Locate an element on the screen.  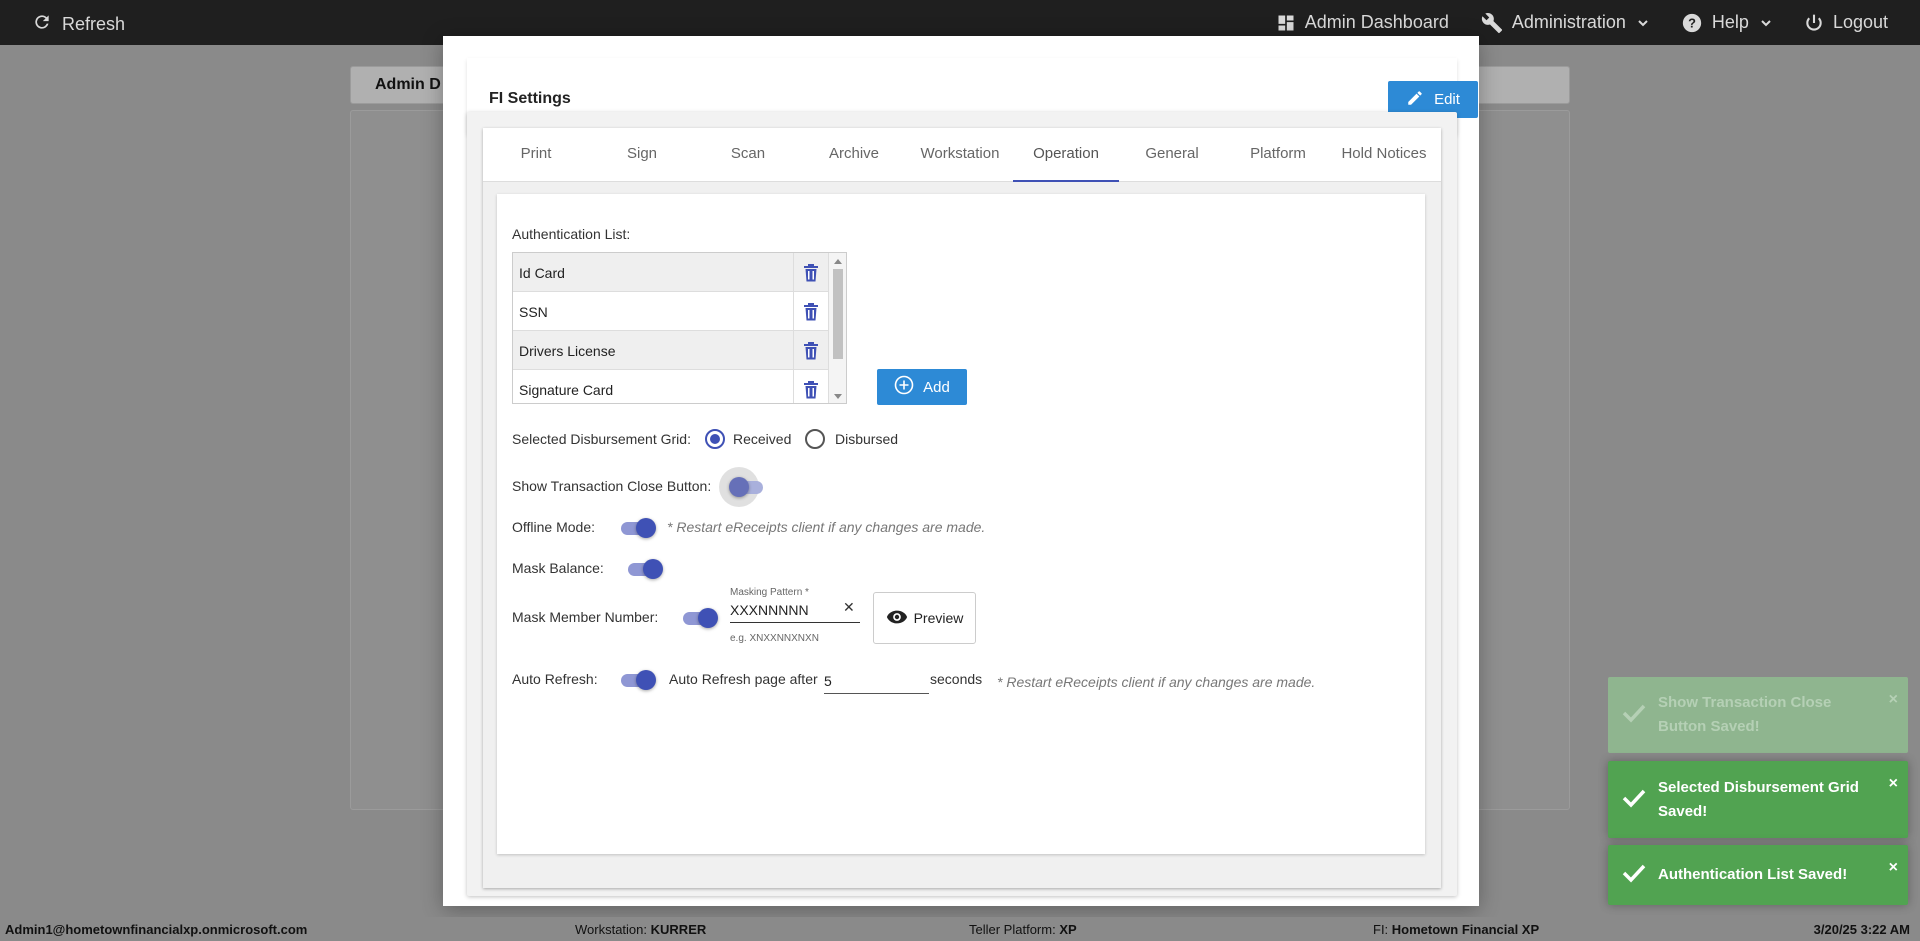
scroll-up-arrow-icon is located at coordinates (838, 261).